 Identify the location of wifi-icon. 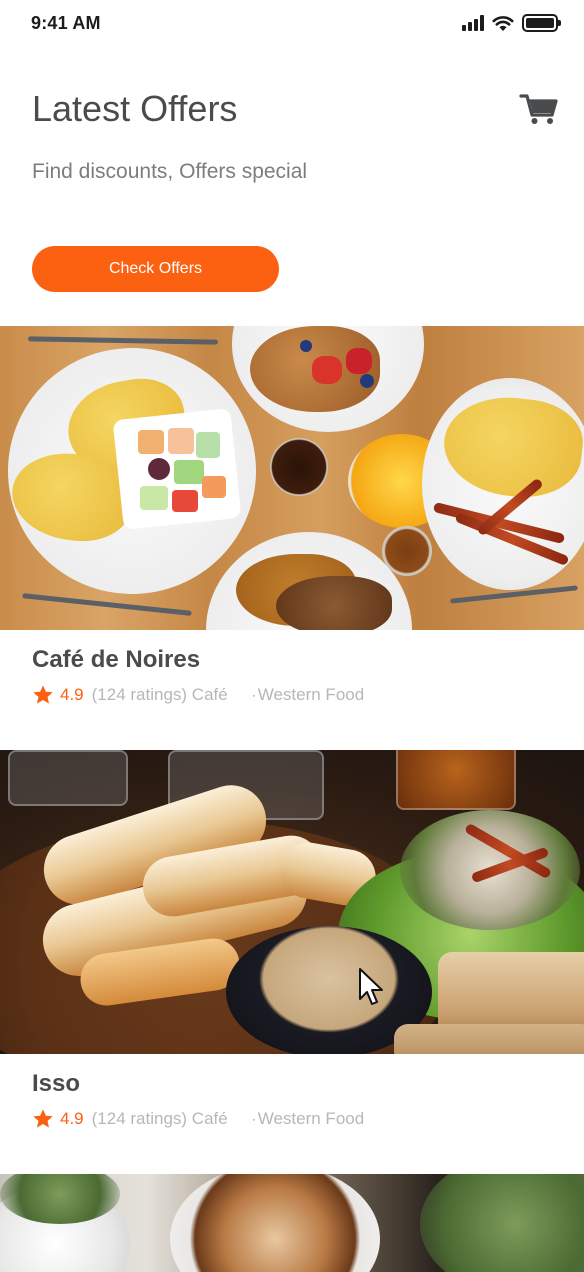
(503, 23).